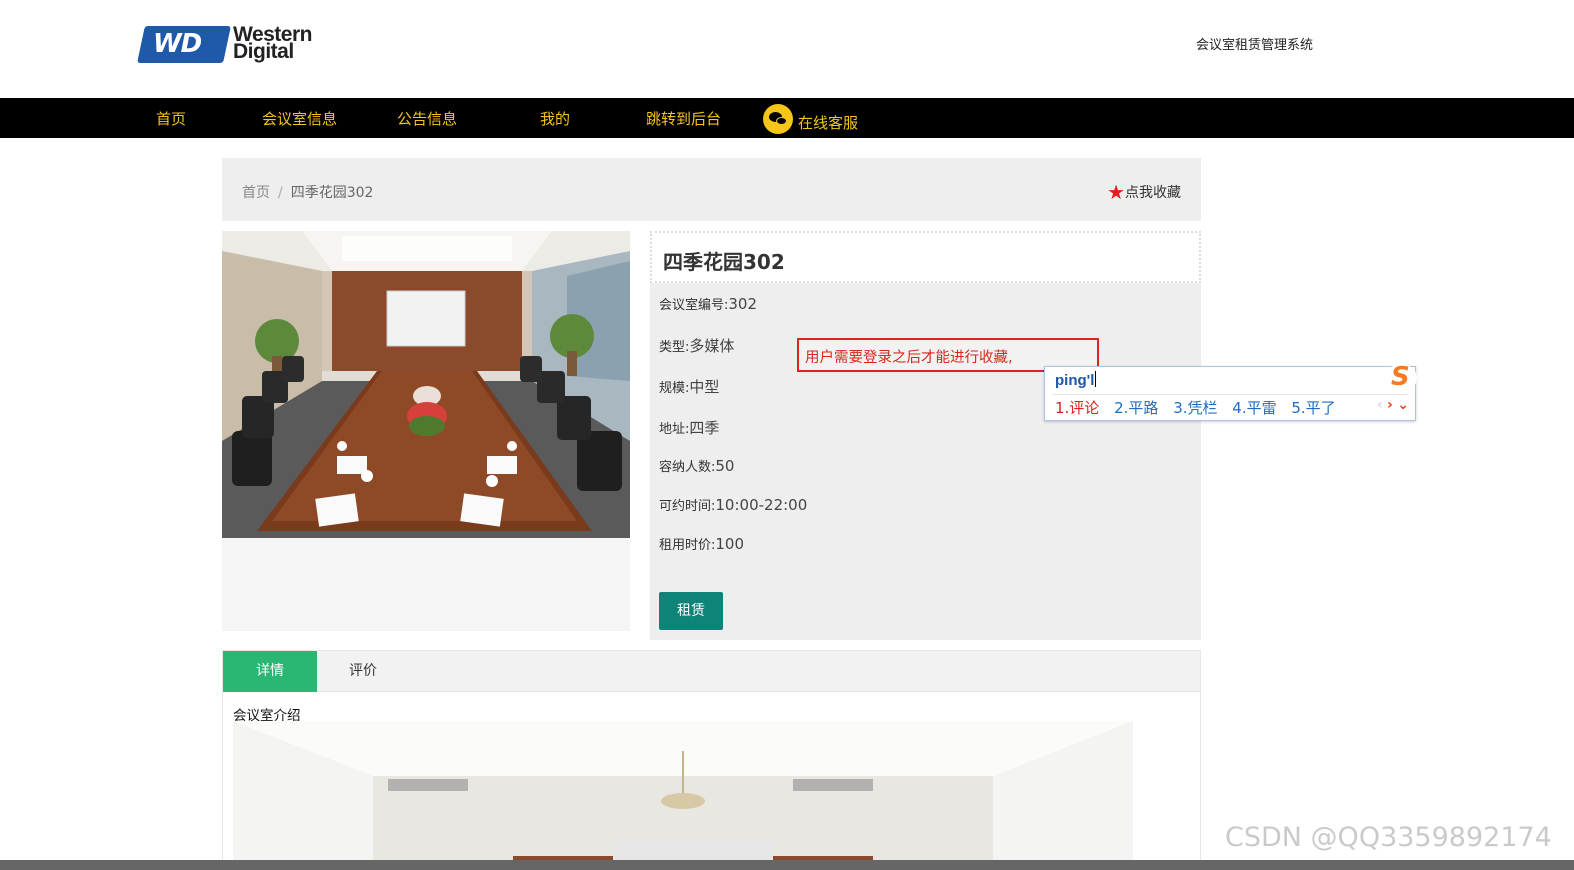  I want to click on tabs-header: 详情 评价, so click(711, 671).